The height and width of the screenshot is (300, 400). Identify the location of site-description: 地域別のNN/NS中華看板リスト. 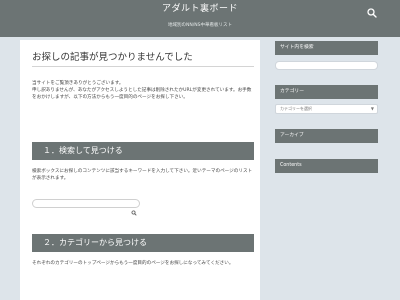
(200, 25).